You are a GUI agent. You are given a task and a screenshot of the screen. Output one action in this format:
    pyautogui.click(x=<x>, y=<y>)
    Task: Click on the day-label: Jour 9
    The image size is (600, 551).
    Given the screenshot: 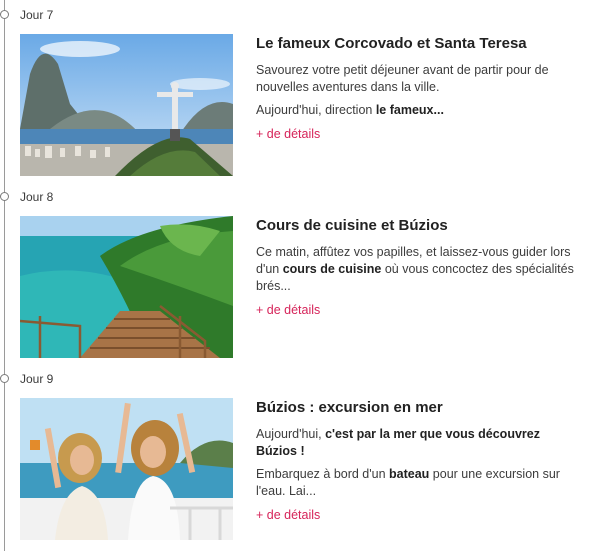 What is the action you would take?
    pyautogui.click(x=37, y=379)
    